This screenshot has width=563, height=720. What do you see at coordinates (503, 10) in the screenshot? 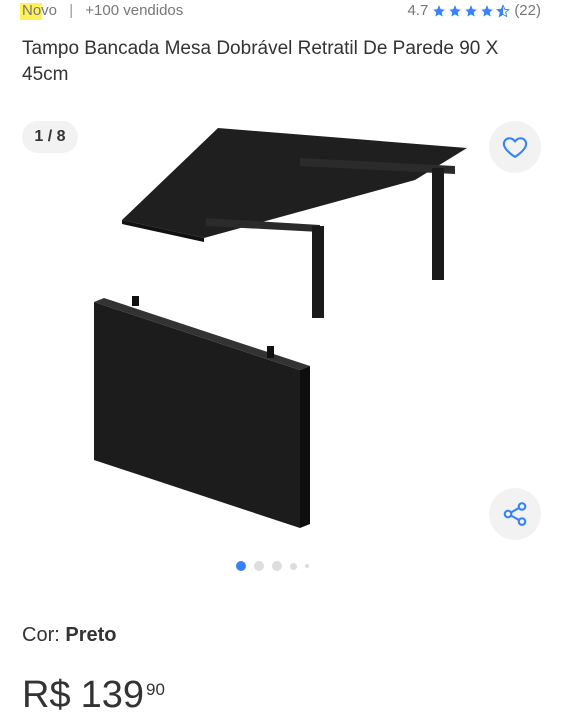
I see `star-half-icon` at bounding box center [503, 10].